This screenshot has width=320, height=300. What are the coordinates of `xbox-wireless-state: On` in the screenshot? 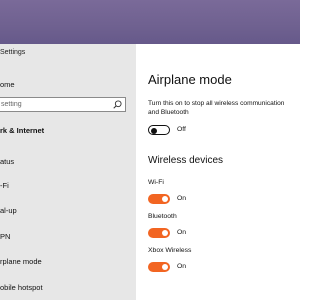 It's located at (182, 266).